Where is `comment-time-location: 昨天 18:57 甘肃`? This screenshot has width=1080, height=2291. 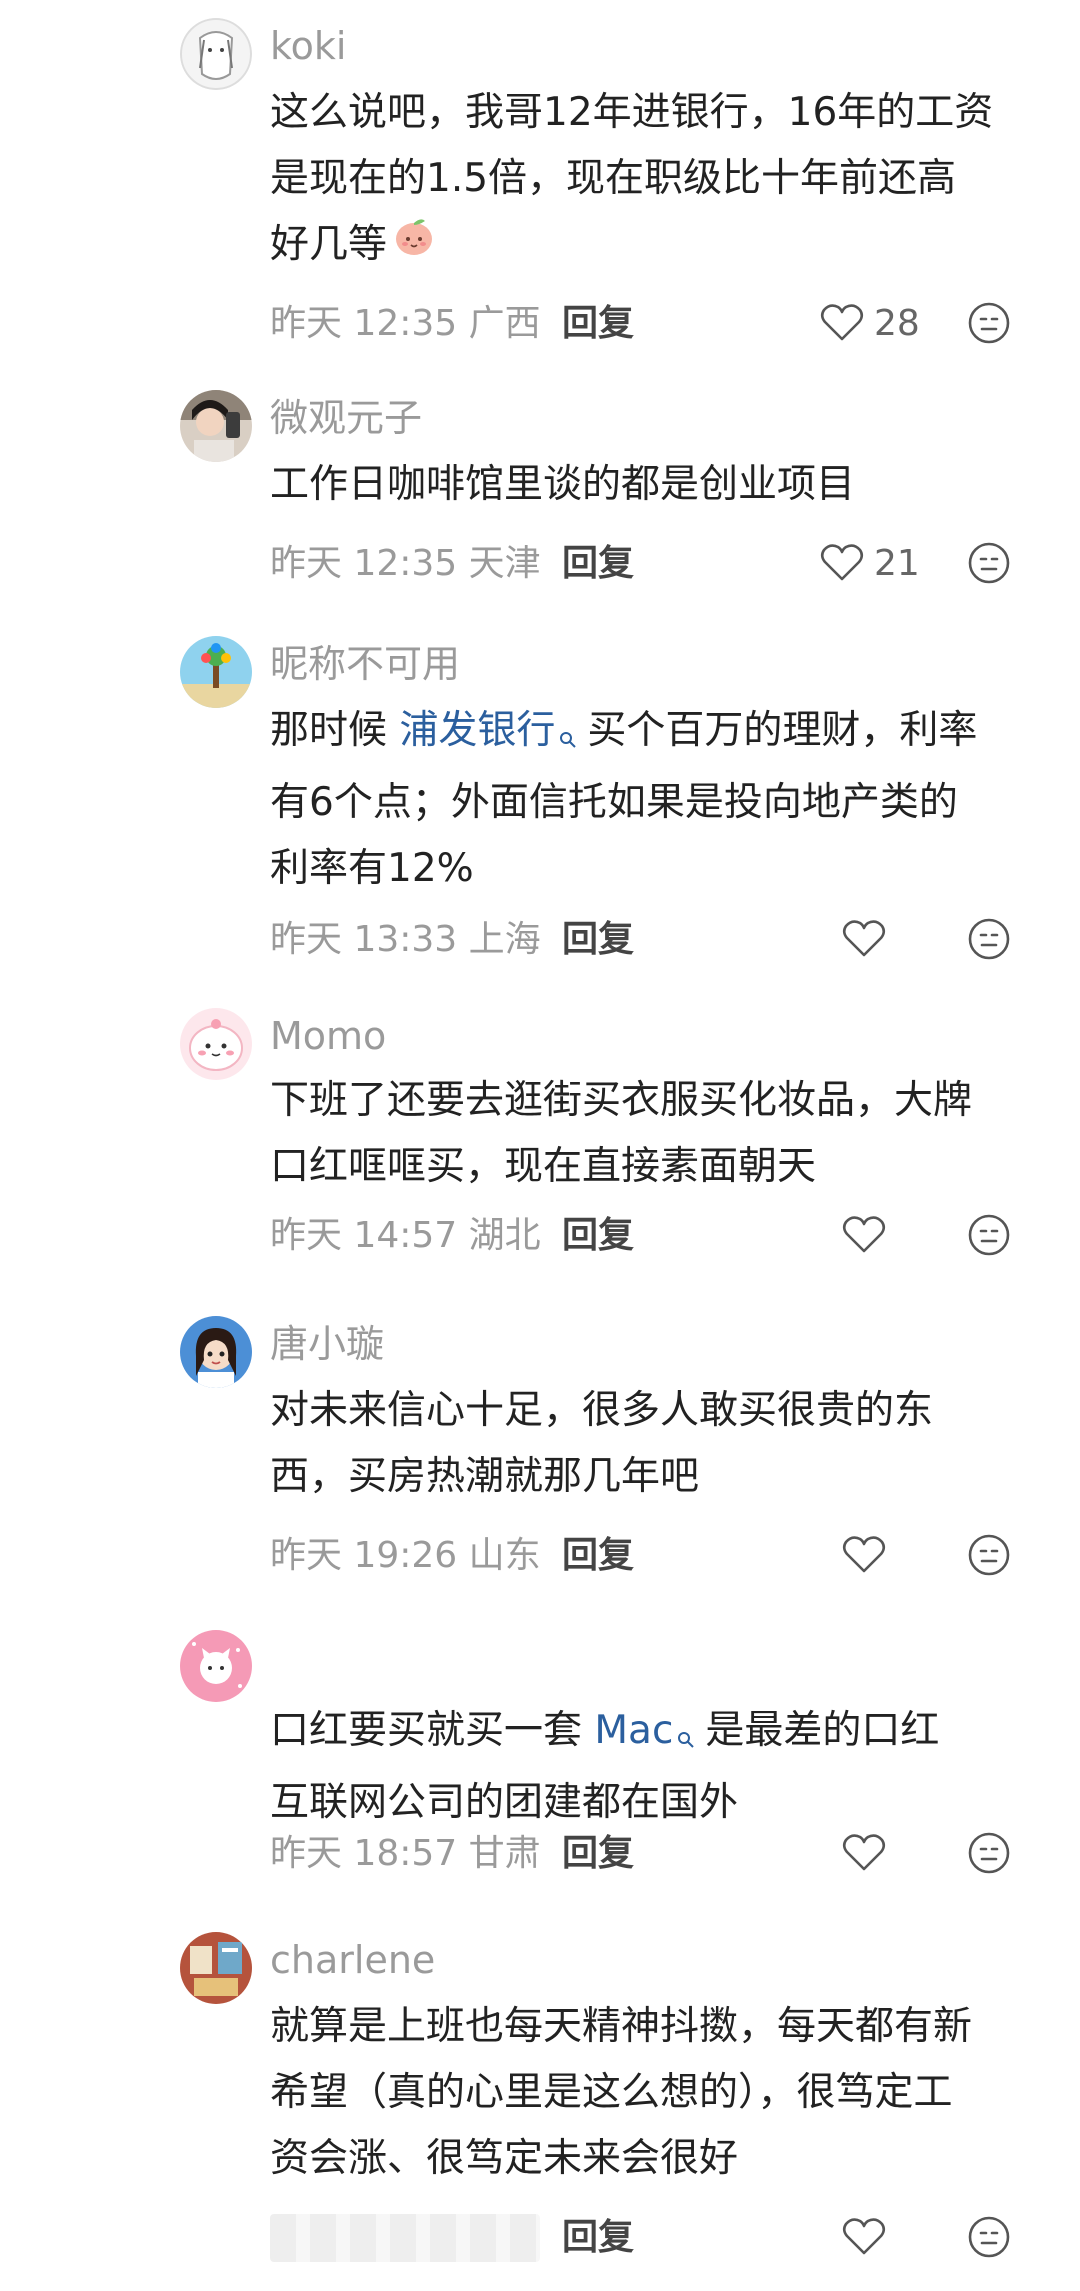
comment-time-location: 昨天 18:57 甘肃 is located at coordinates (405, 1853).